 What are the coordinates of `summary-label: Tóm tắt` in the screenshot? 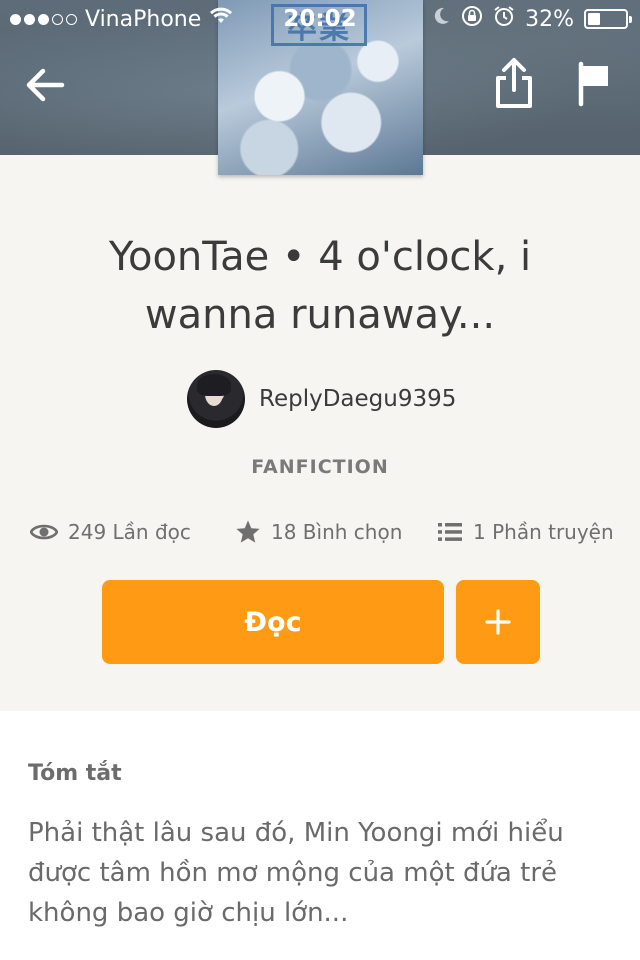 It's located at (75, 773).